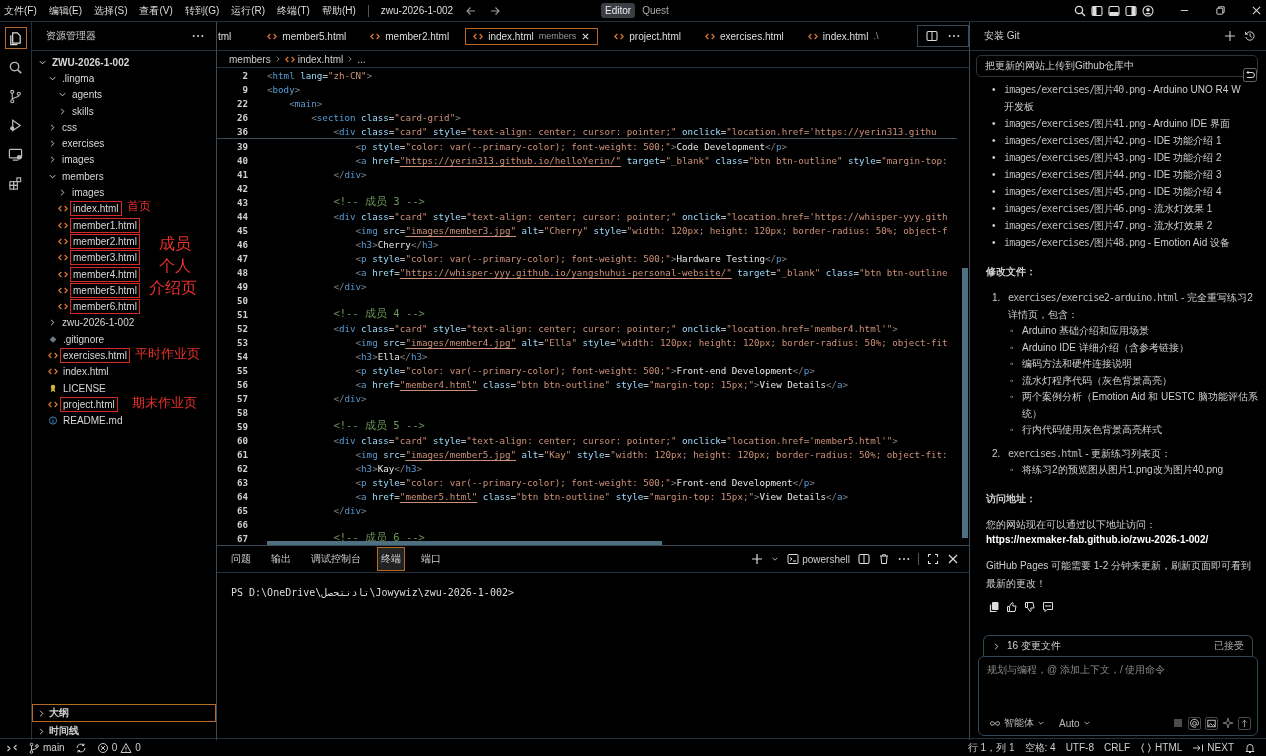  Describe the element at coordinates (241, 384) in the screenshot. I see `line-number: 56` at that location.